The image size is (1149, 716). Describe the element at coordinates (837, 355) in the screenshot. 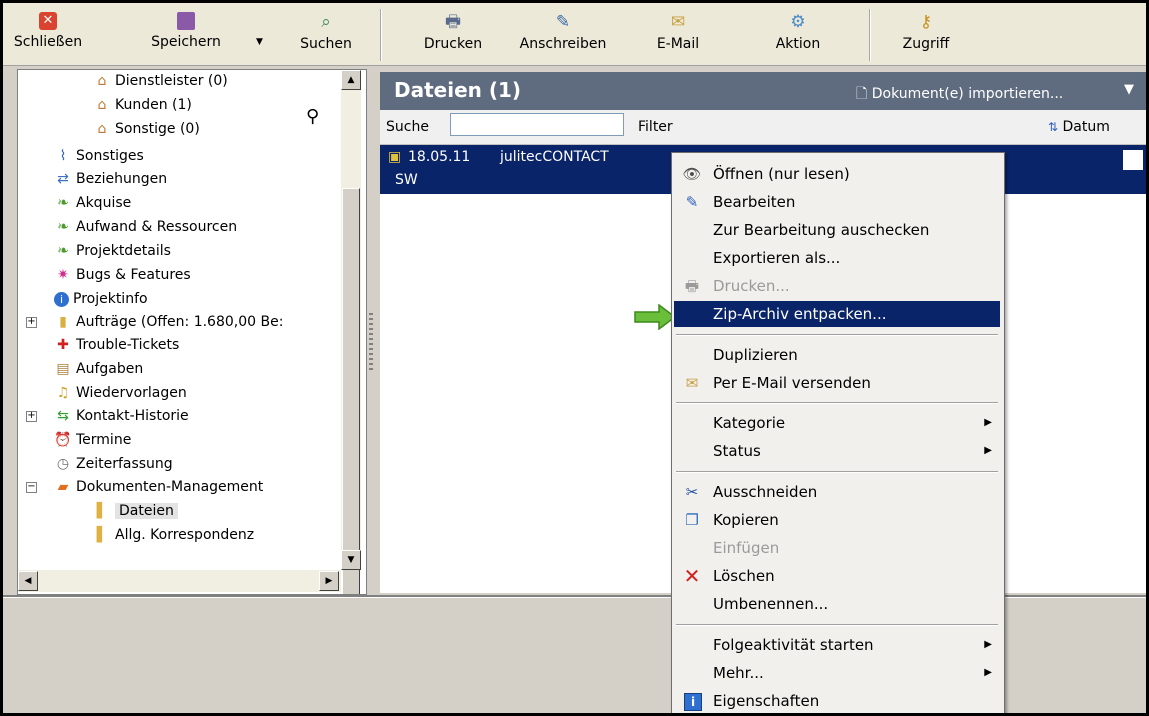

I see `menu-item-duplicate: Duplizieren` at that location.